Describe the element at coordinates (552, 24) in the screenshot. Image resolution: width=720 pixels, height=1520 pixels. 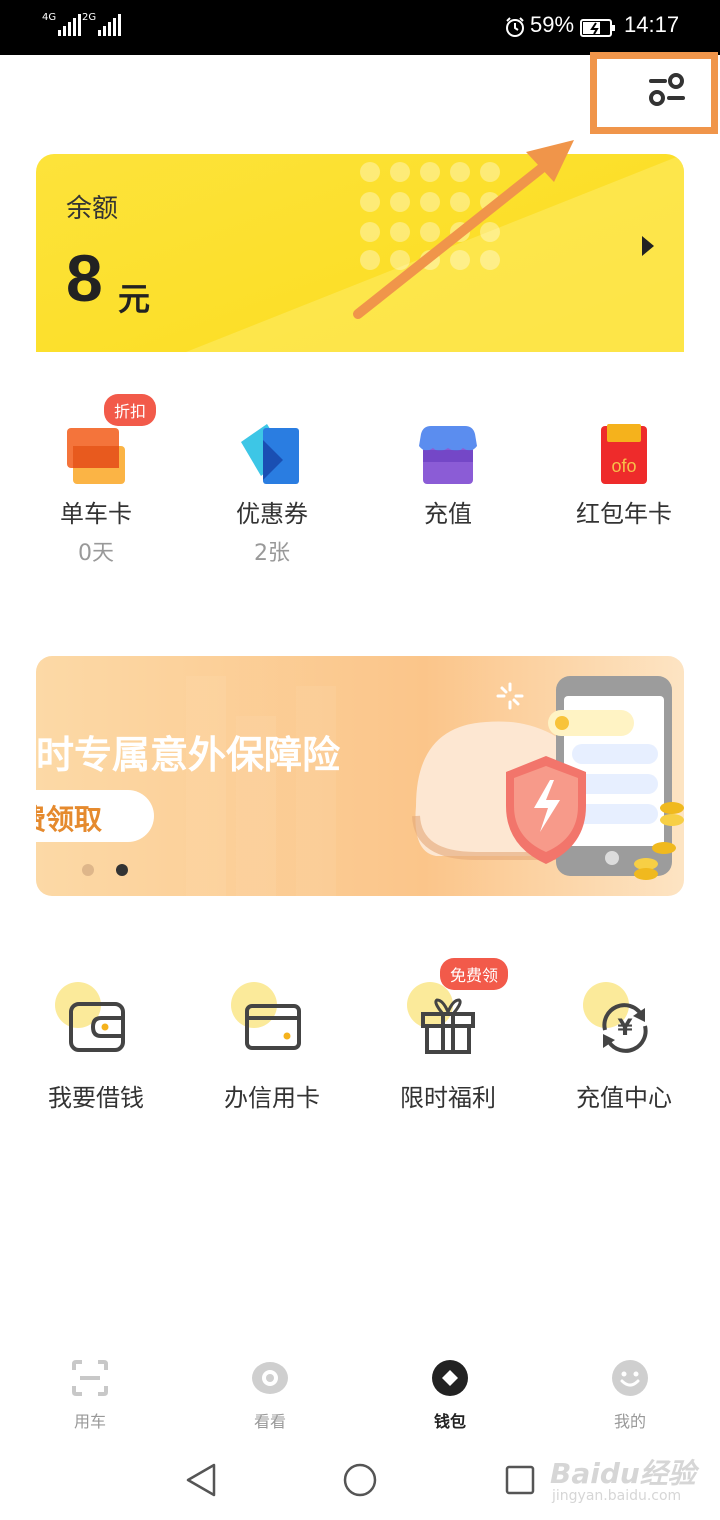
I see `battery-percent: 59%` at that location.